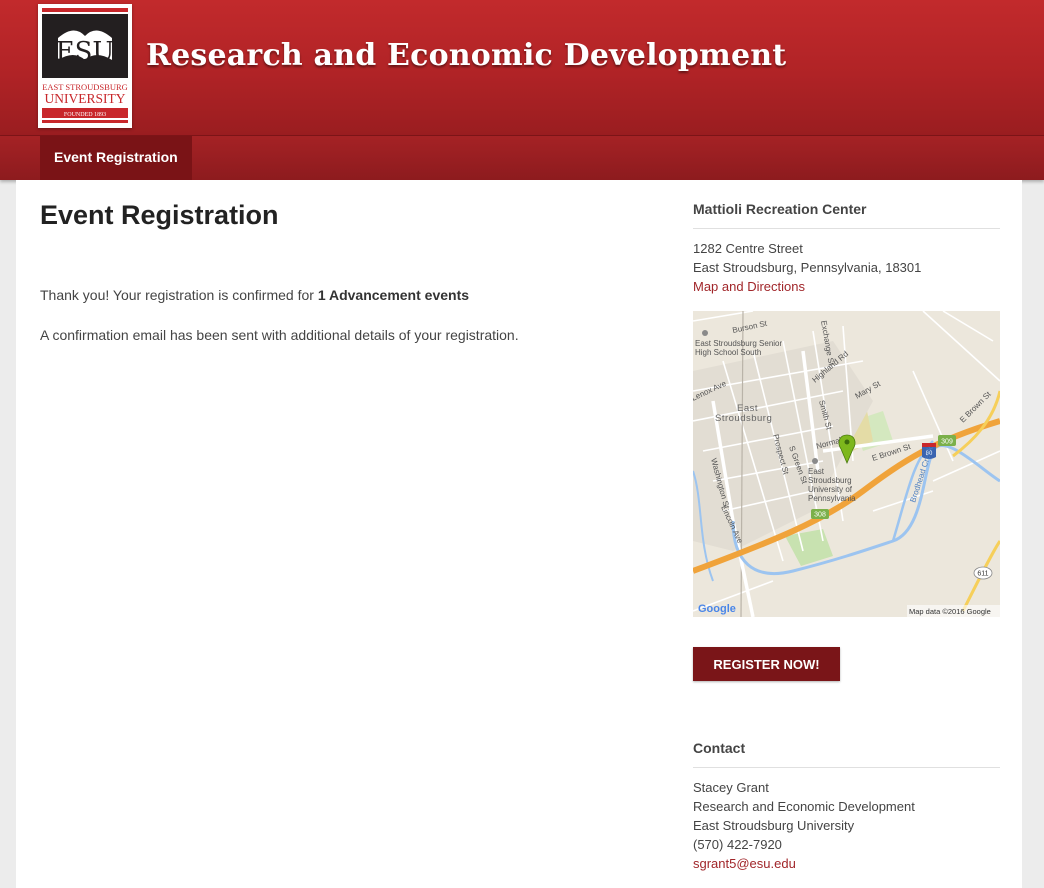 The width and height of the screenshot is (1044, 888). I want to click on contact-heading: Contact, so click(846, 754).